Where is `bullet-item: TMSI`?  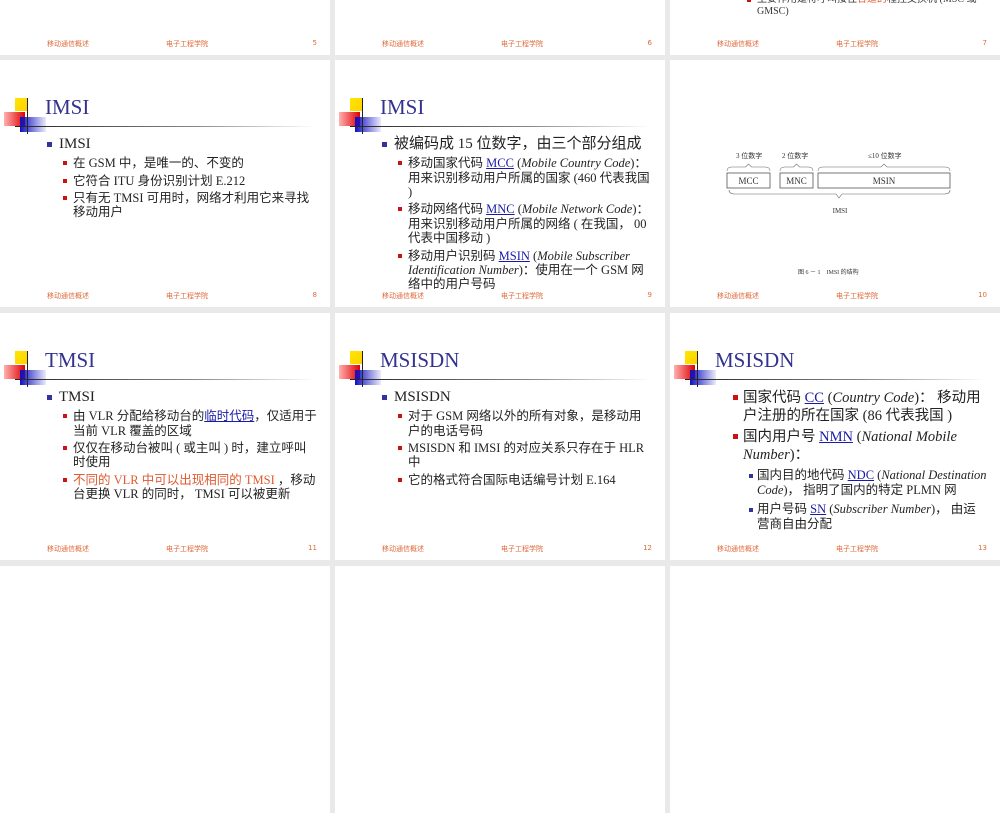 bullet-item: TMSI is located at coordinates (159, 397).